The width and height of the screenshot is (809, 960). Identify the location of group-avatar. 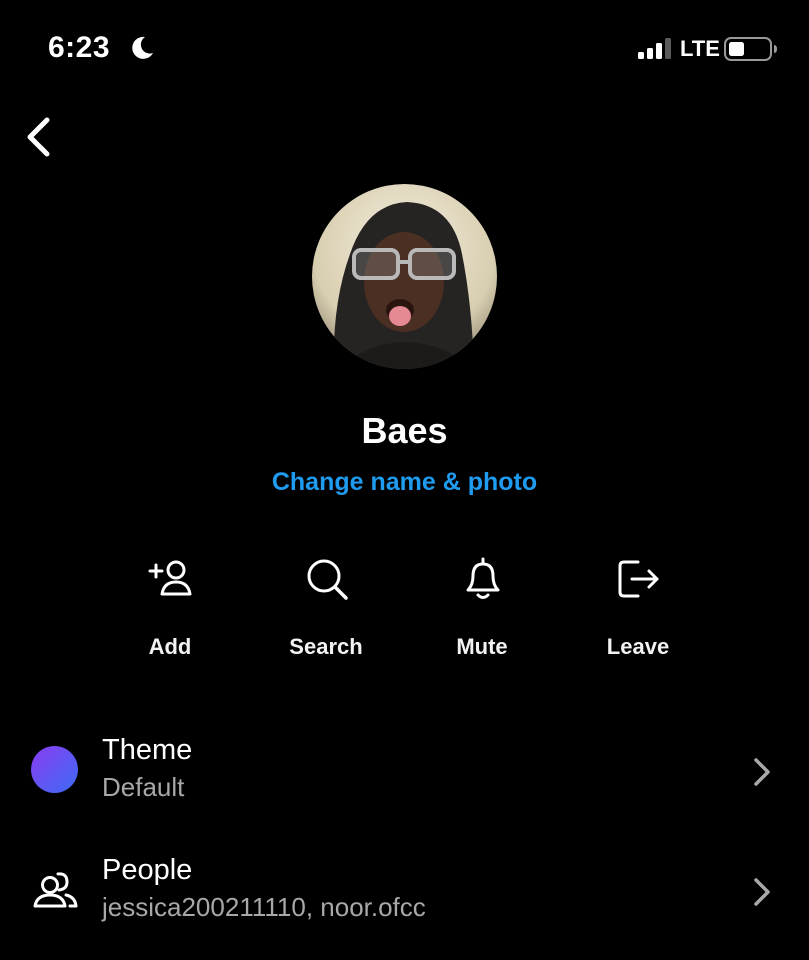
(404, 276).